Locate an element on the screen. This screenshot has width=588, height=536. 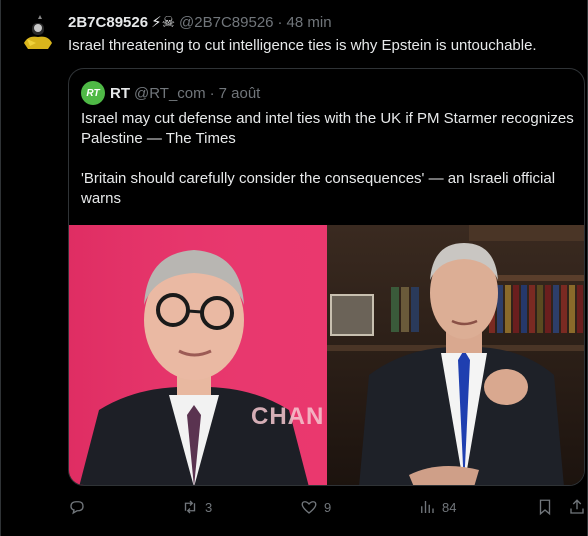
avatar-character-icon is located at coordinates (38, 33).